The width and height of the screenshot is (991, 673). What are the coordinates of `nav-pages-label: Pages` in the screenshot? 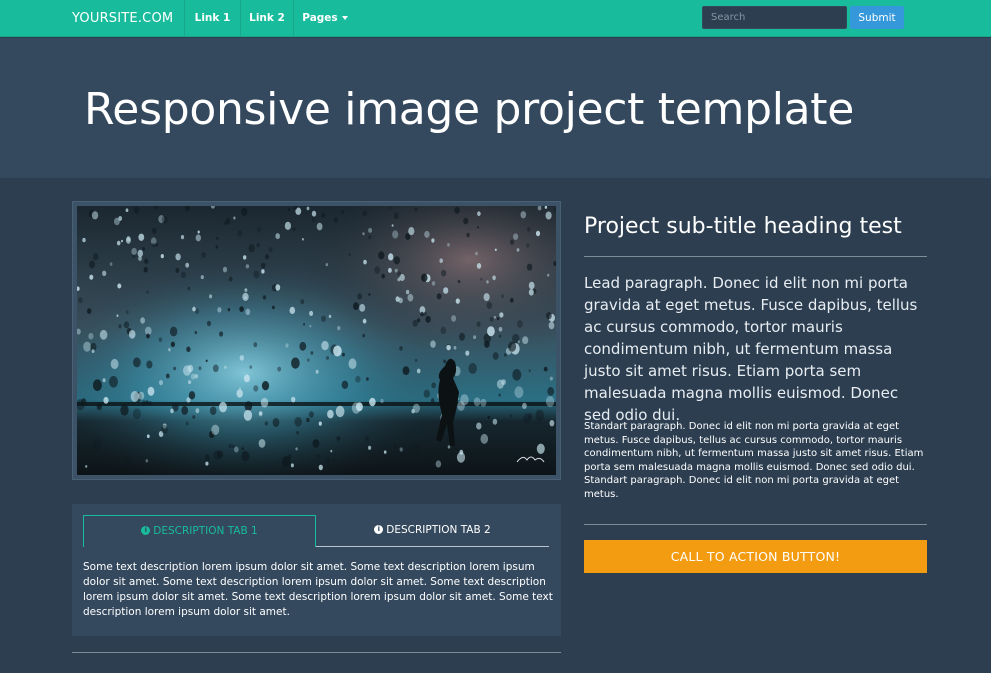 It's located at (320, 18).